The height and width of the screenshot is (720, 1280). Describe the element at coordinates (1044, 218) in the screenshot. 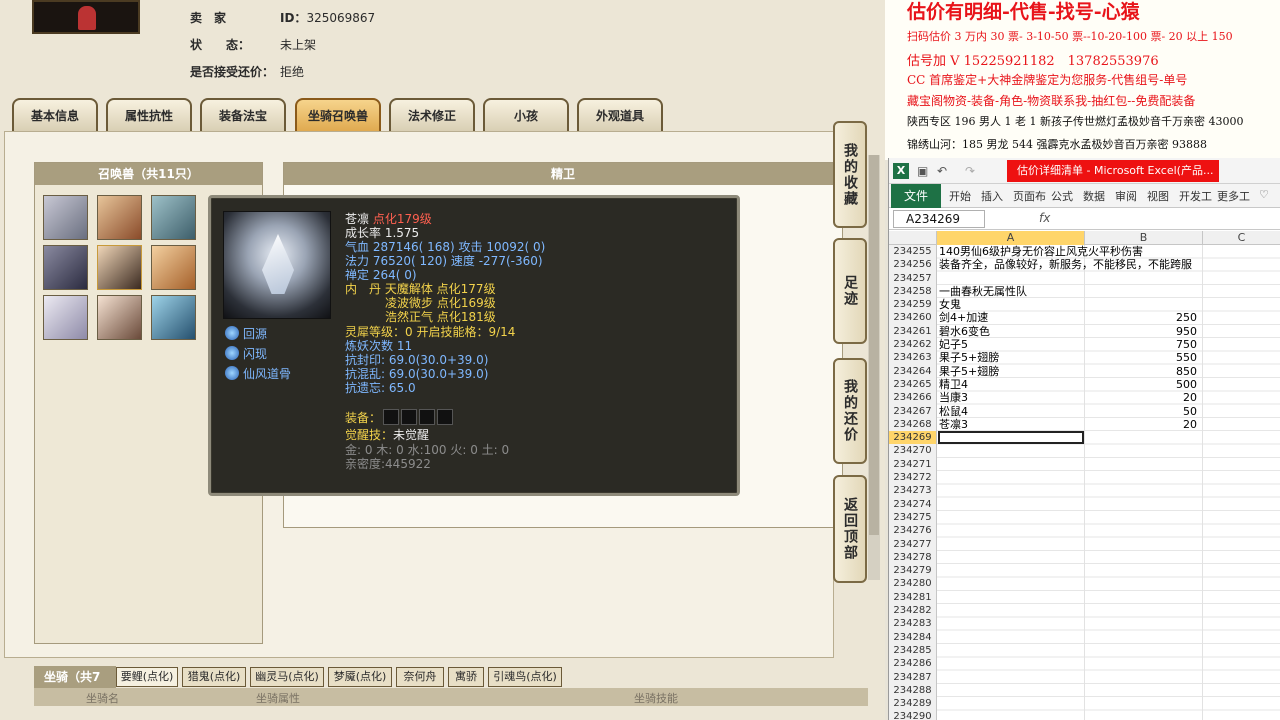

I see `fx-icon: fx` at that location.